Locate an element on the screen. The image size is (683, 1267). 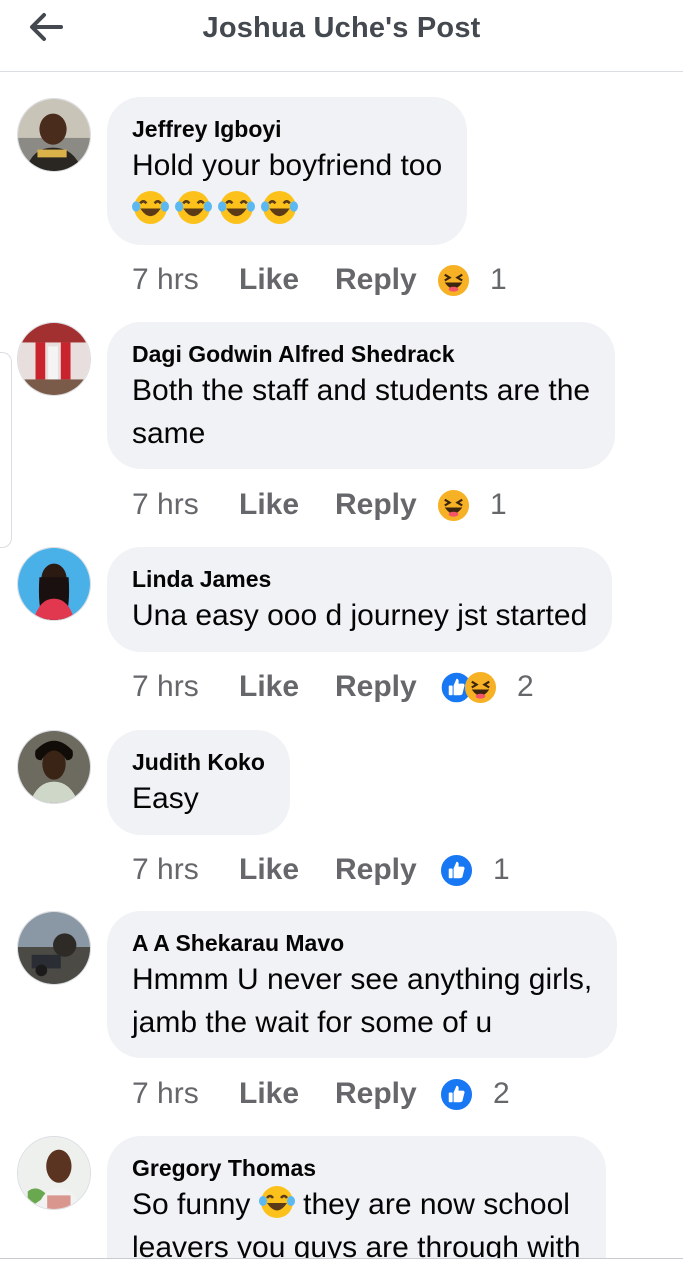
comment-text-part: they are now school is located at coordinates (436, 1204).